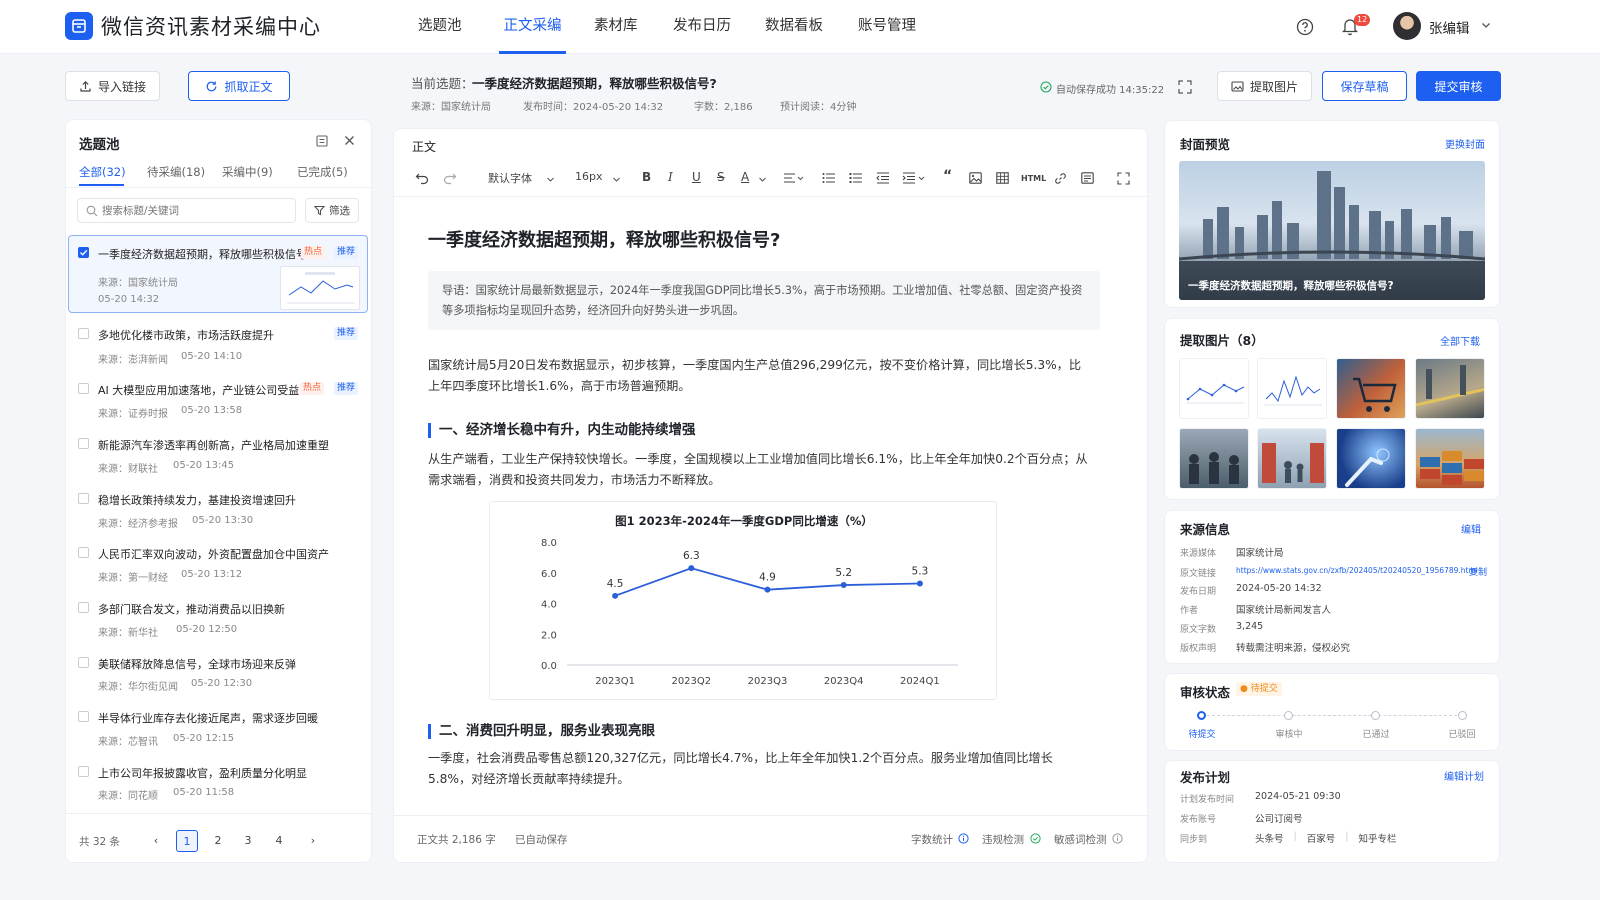 Image resolution: width=1600 pixels, height=900 pixels. Describe the element at coordinates (1465, 143) in the screenshot. I see `change-cover-link: 更换封面` at that location.